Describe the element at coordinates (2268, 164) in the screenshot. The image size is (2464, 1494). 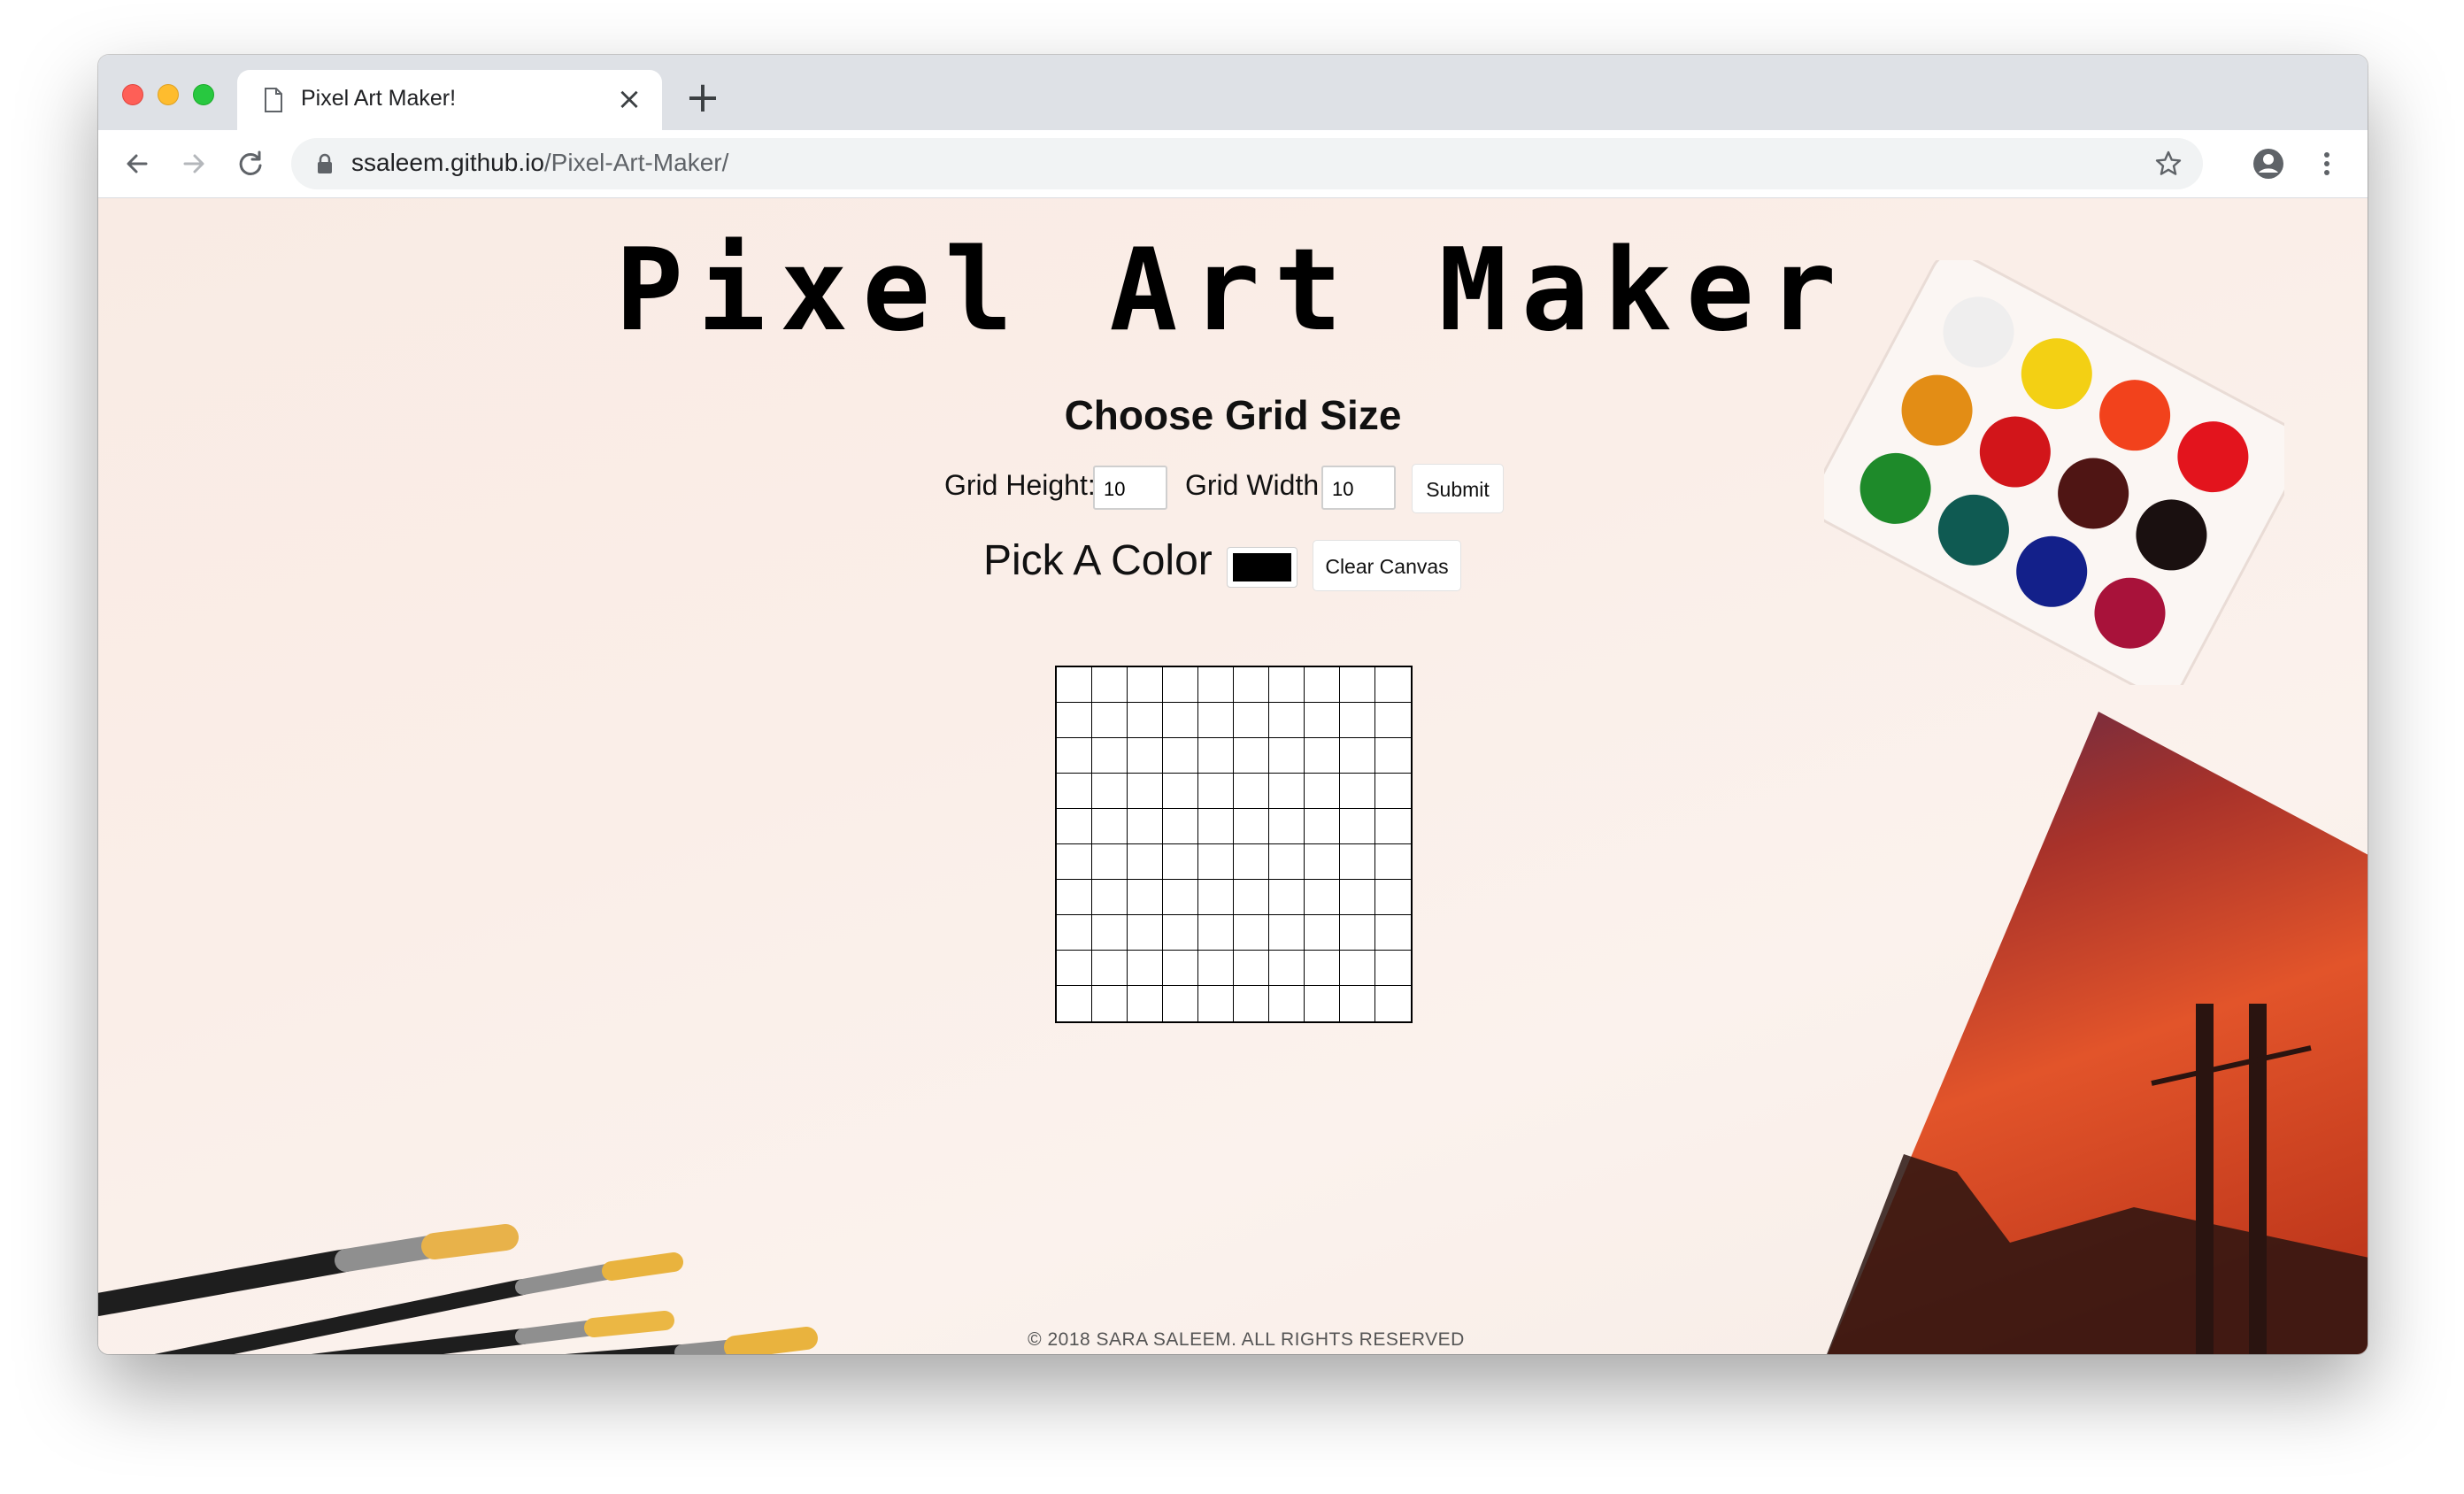
I see `account-icon` at that location.